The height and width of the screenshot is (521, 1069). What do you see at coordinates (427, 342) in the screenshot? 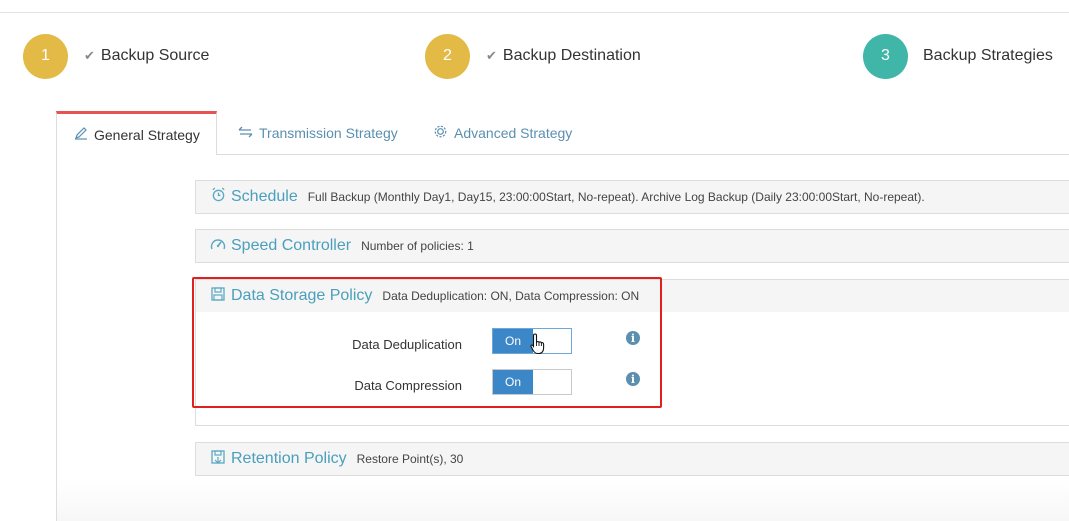
I see `highlight-box` at bounding box center [427, 342].